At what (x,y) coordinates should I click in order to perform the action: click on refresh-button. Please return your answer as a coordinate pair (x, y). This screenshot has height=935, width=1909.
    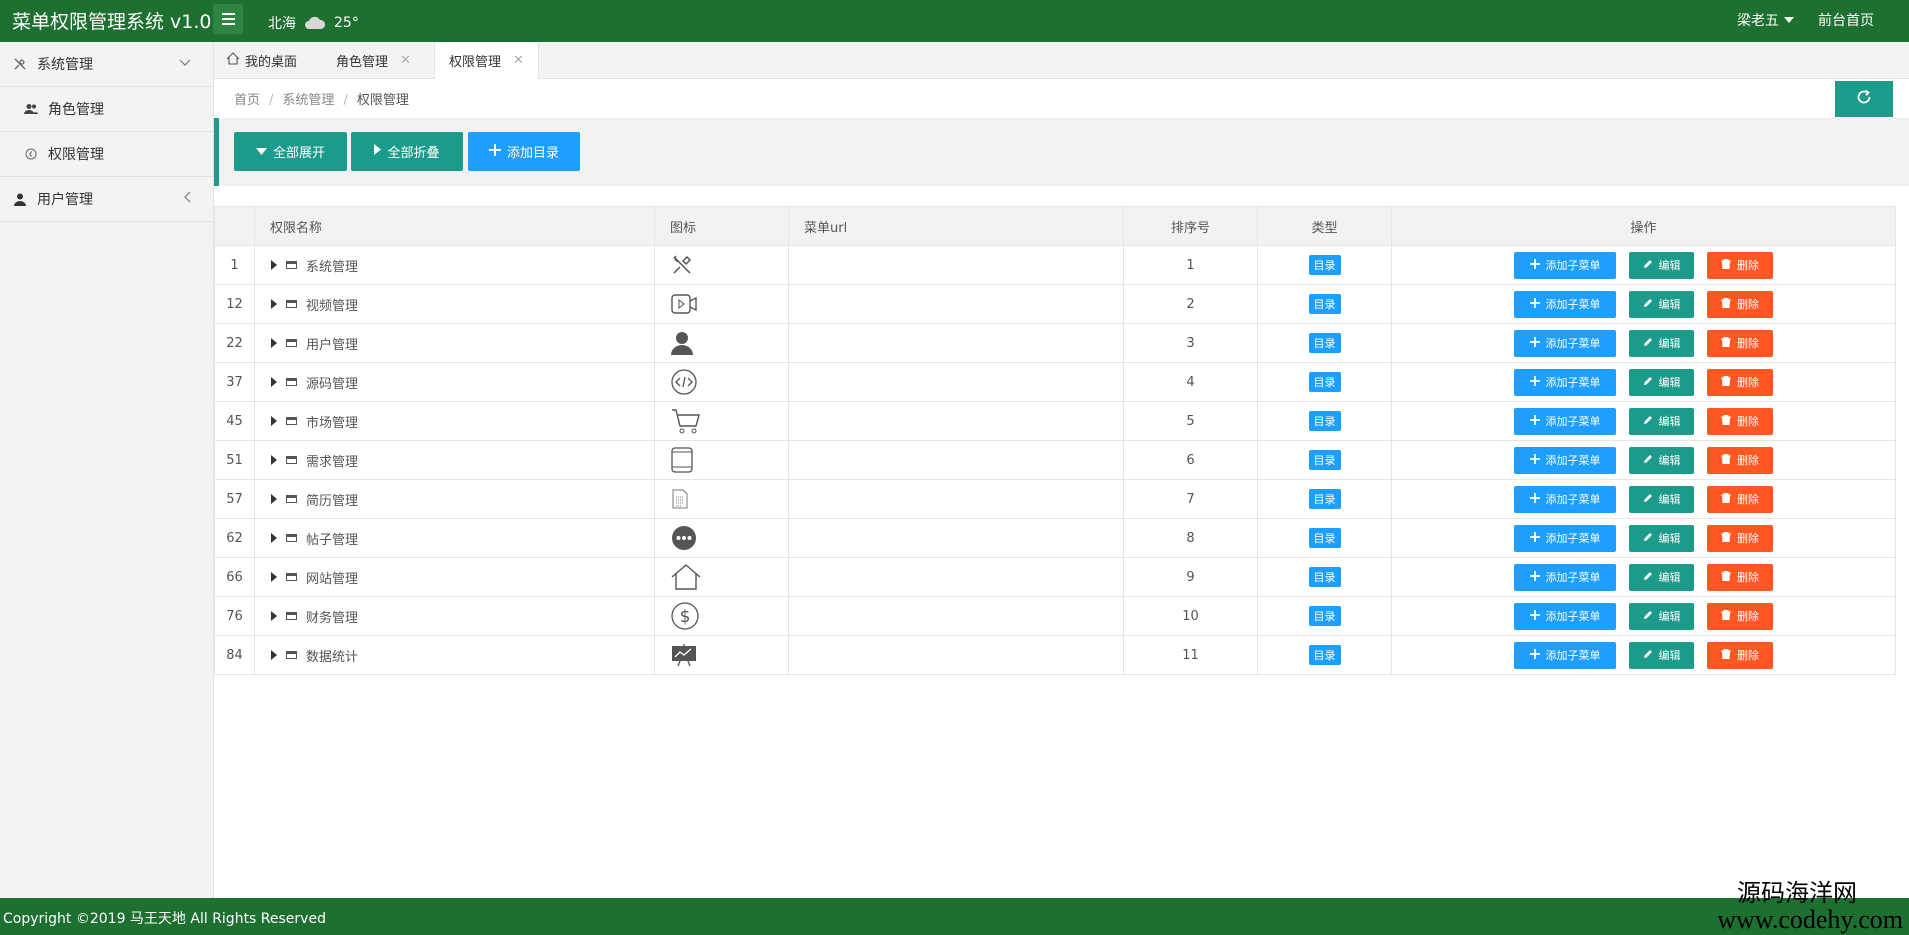
    Looking at the image, I should click on (1864, 99).